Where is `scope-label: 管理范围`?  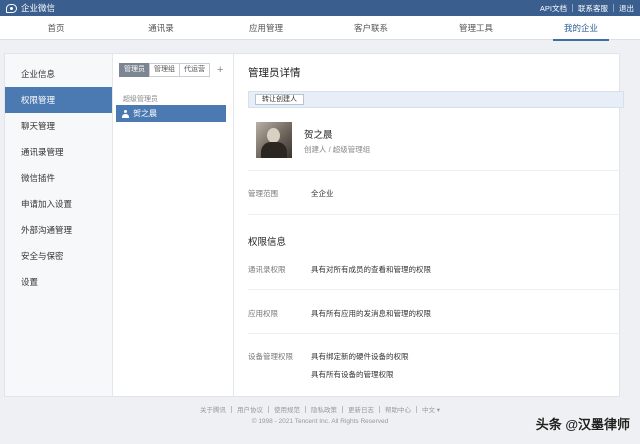
scope-label: 管理范围 is located at coordinates (263, 193).